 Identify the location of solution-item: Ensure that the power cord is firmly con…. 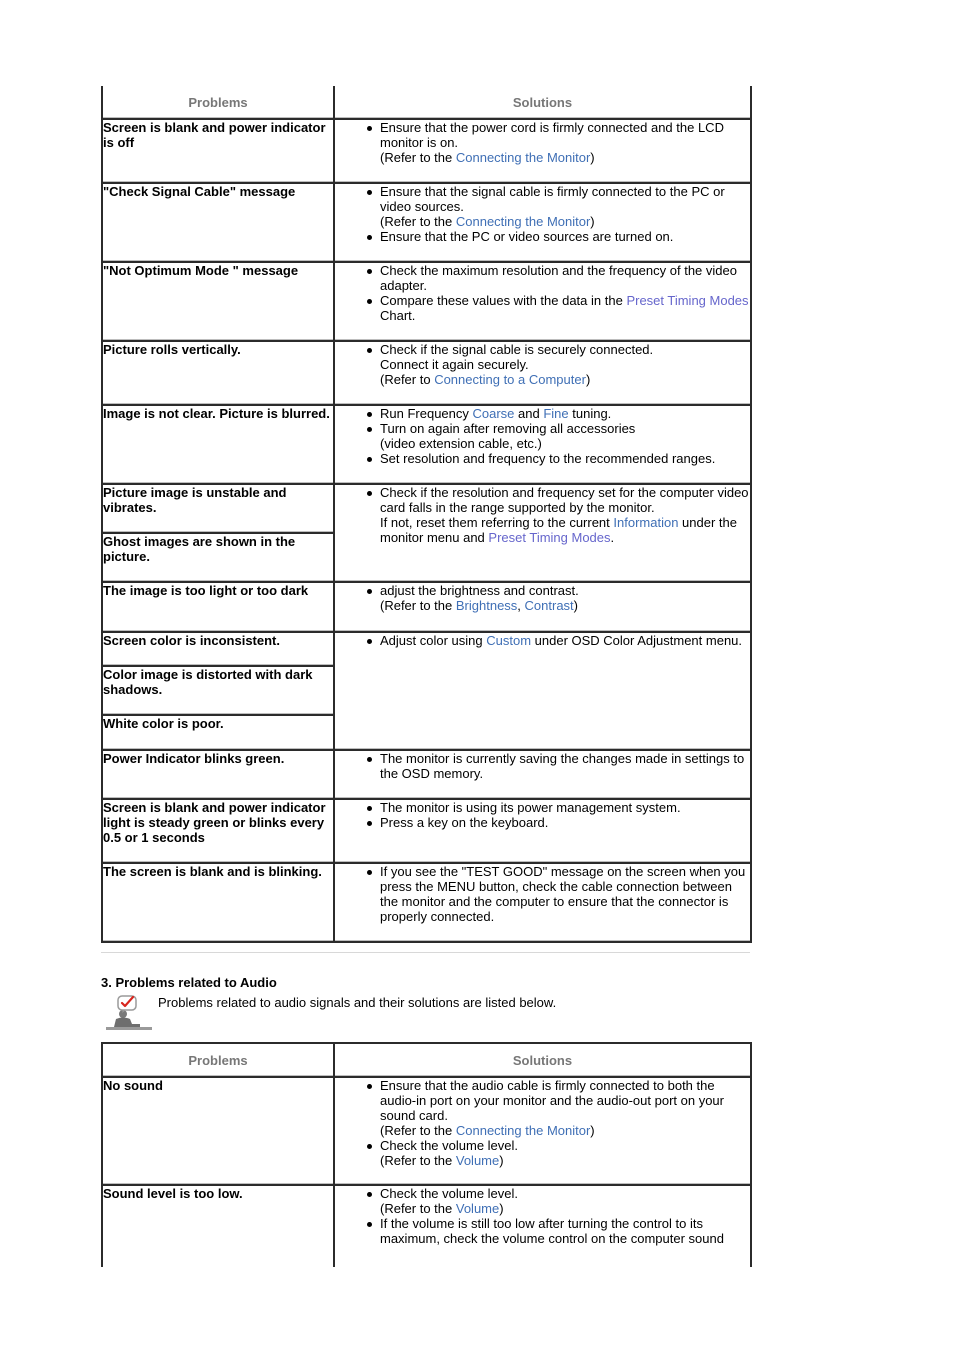
(558, 142).